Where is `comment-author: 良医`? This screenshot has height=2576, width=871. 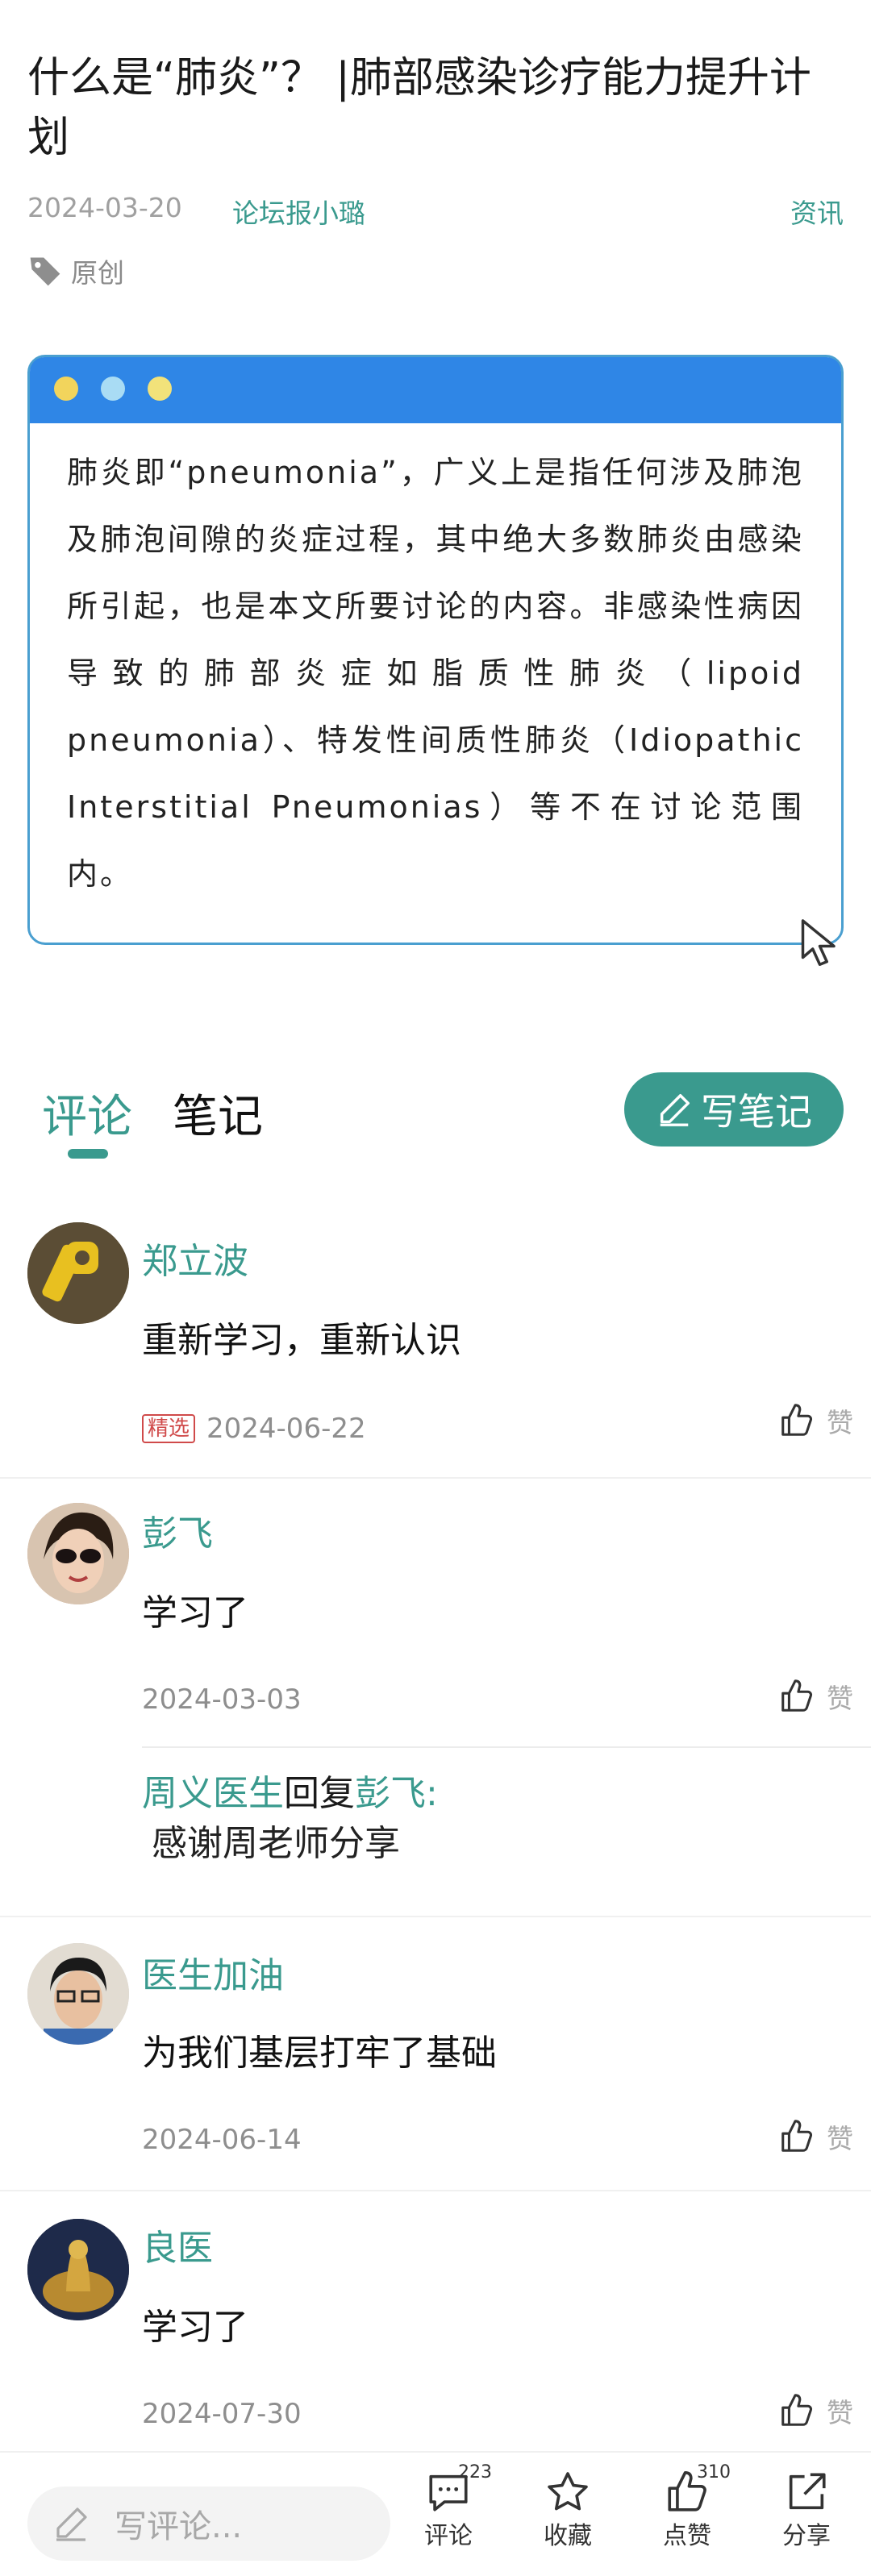 comment-author: 良医 is located at coordinates (177, 2244).